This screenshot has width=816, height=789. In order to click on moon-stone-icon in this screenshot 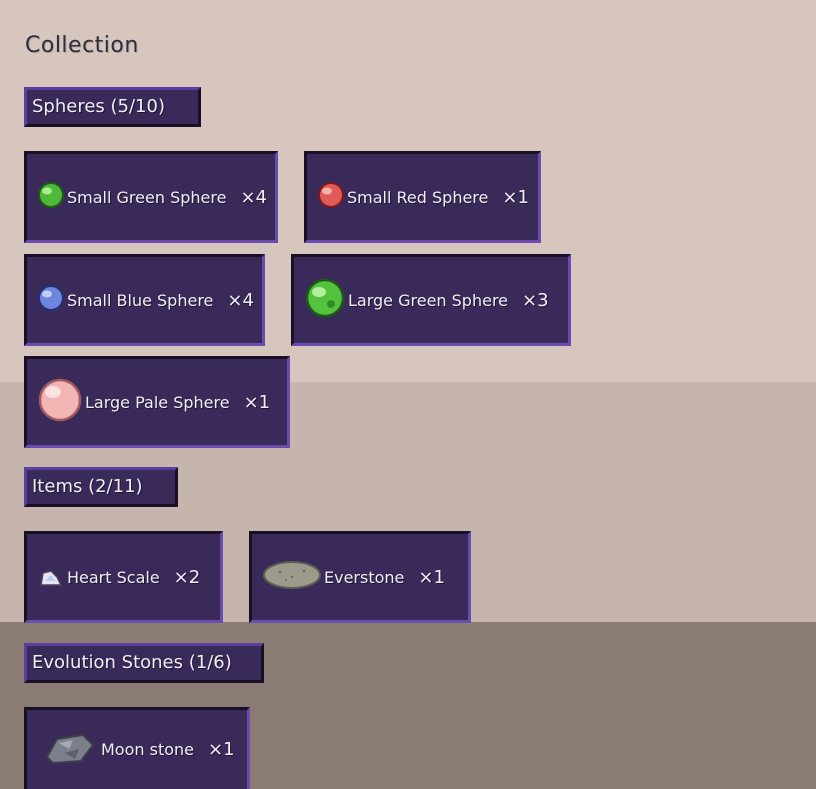, I will do `click(69, 750)`.